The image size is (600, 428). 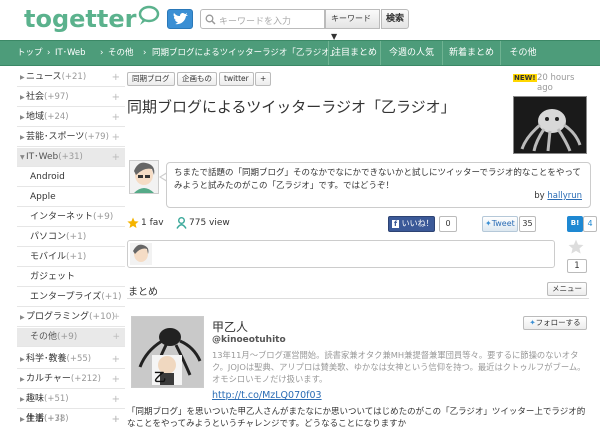 What do you see at coordinates (71, 359) in the screenshot?
I see `sidebar-item-science: ▶ 科学･教養(+55) +` at bounding box center [71, 359].